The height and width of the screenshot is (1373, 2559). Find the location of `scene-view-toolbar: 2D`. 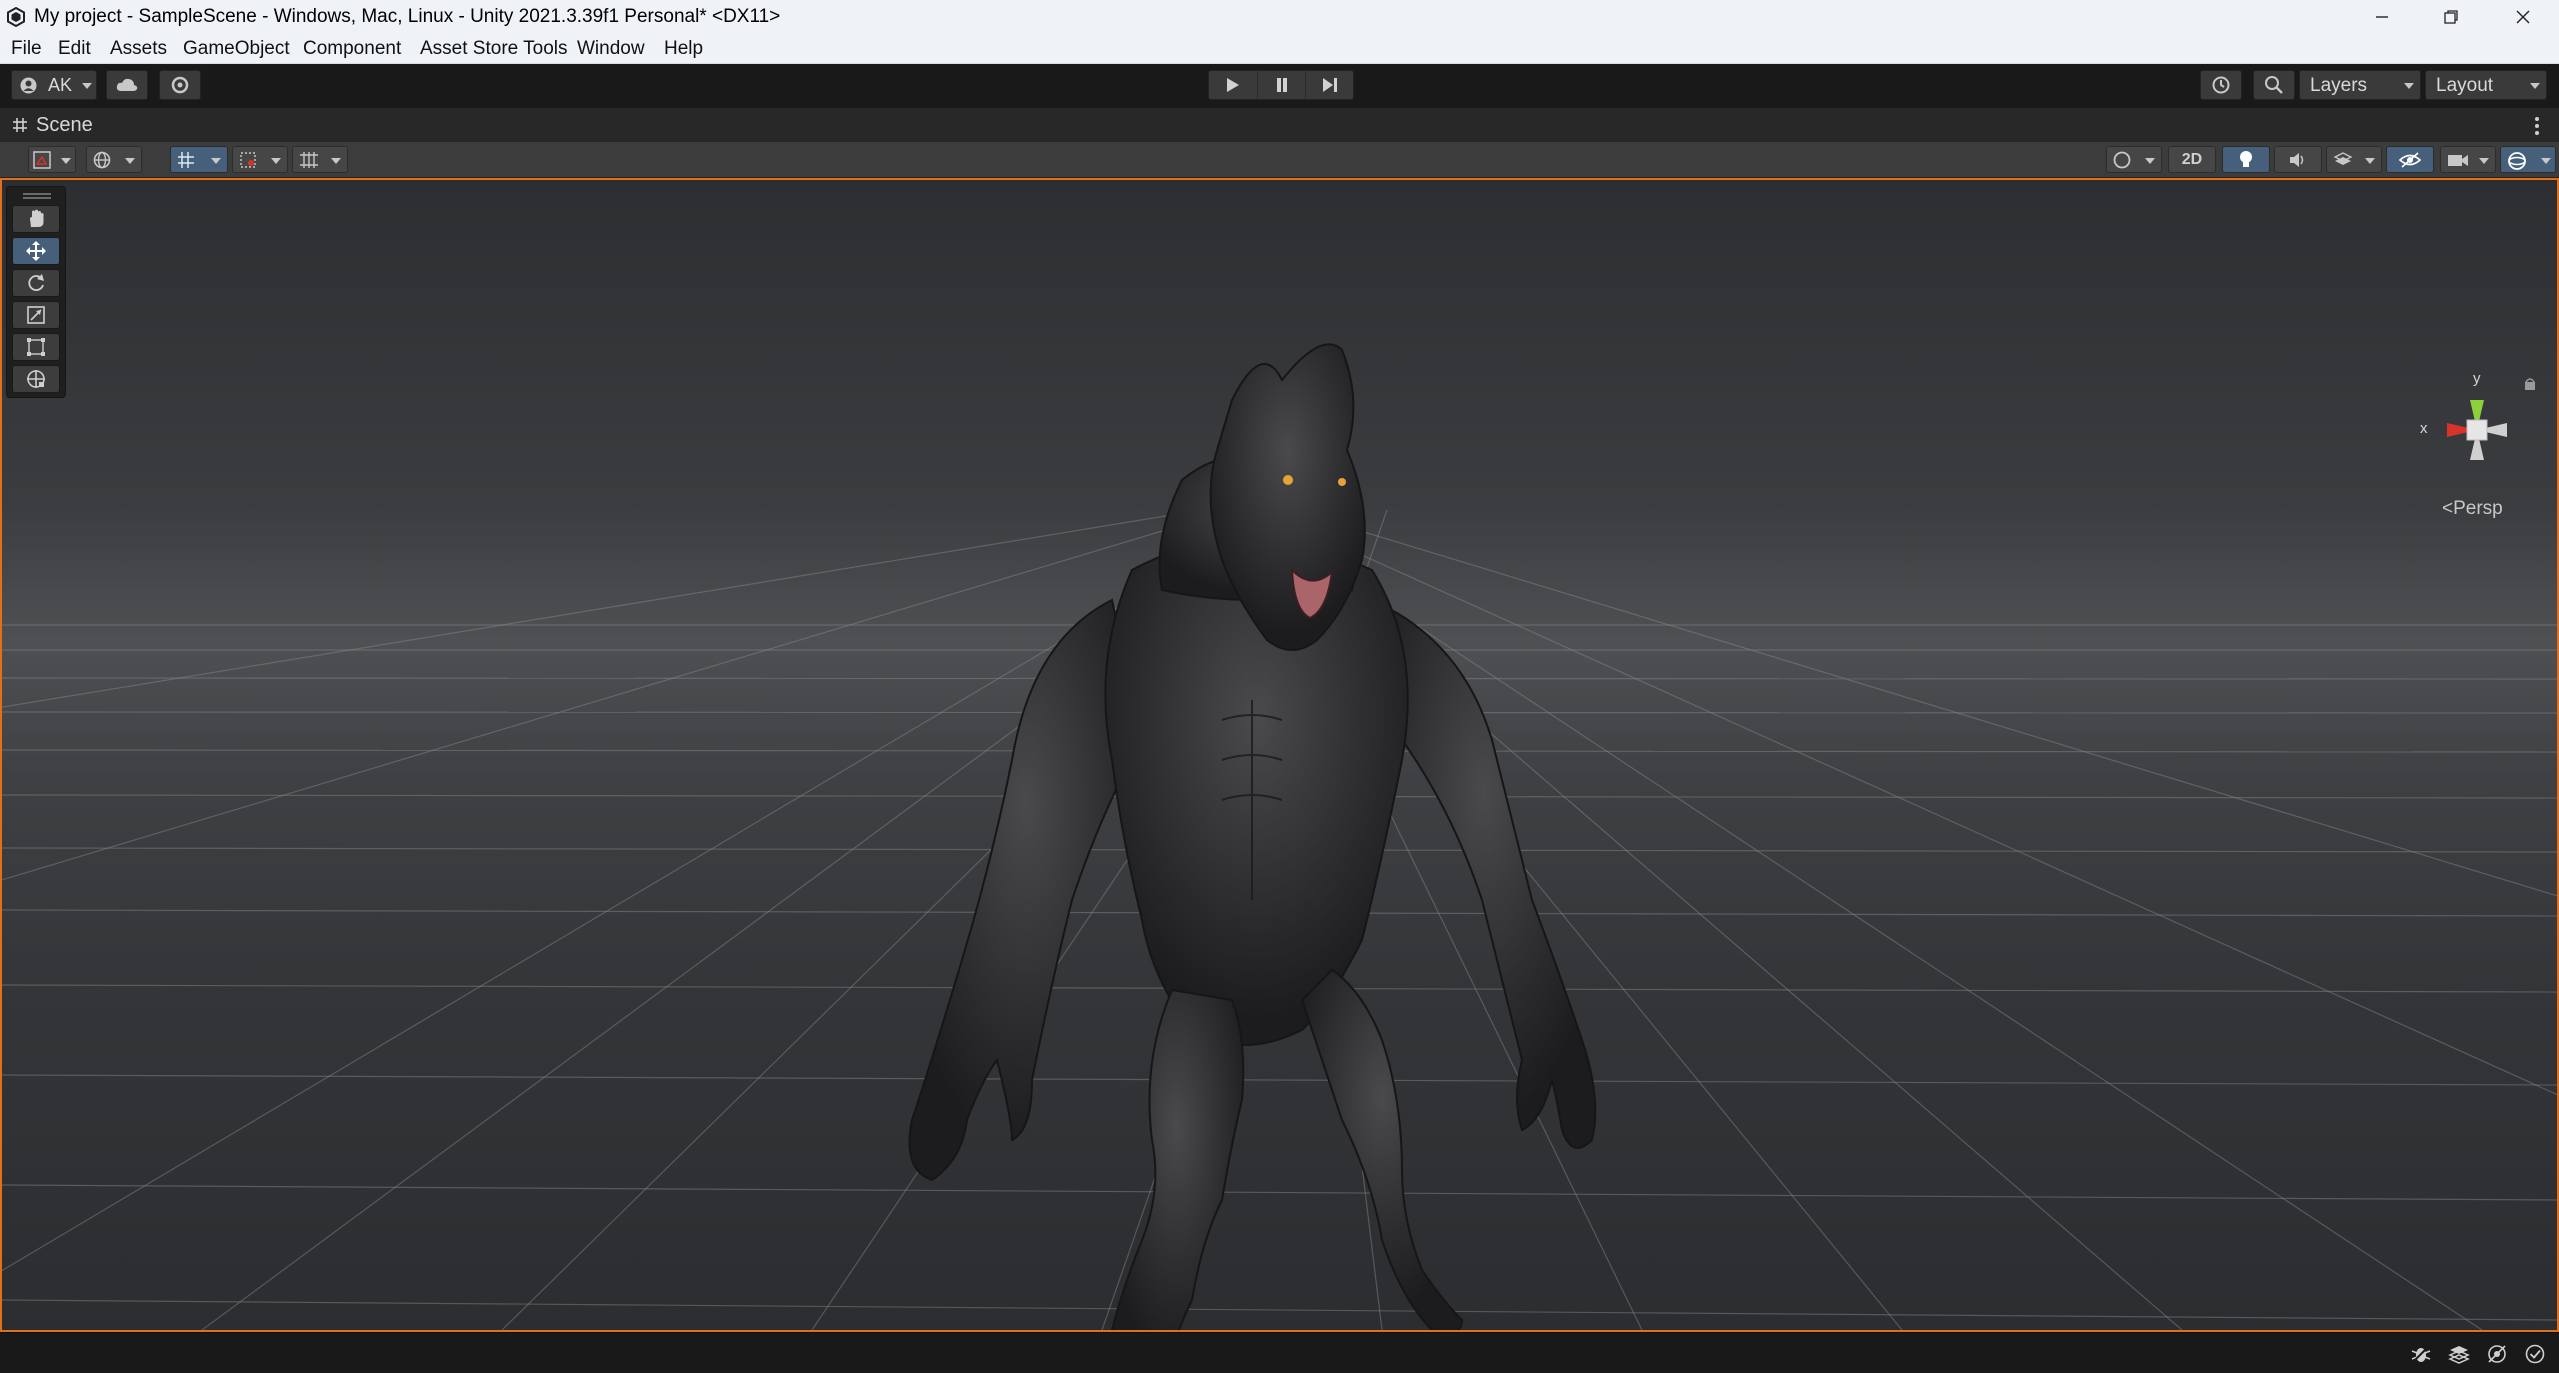

scene-view-toolbar: 2D is located at coordinates (1279, 160).